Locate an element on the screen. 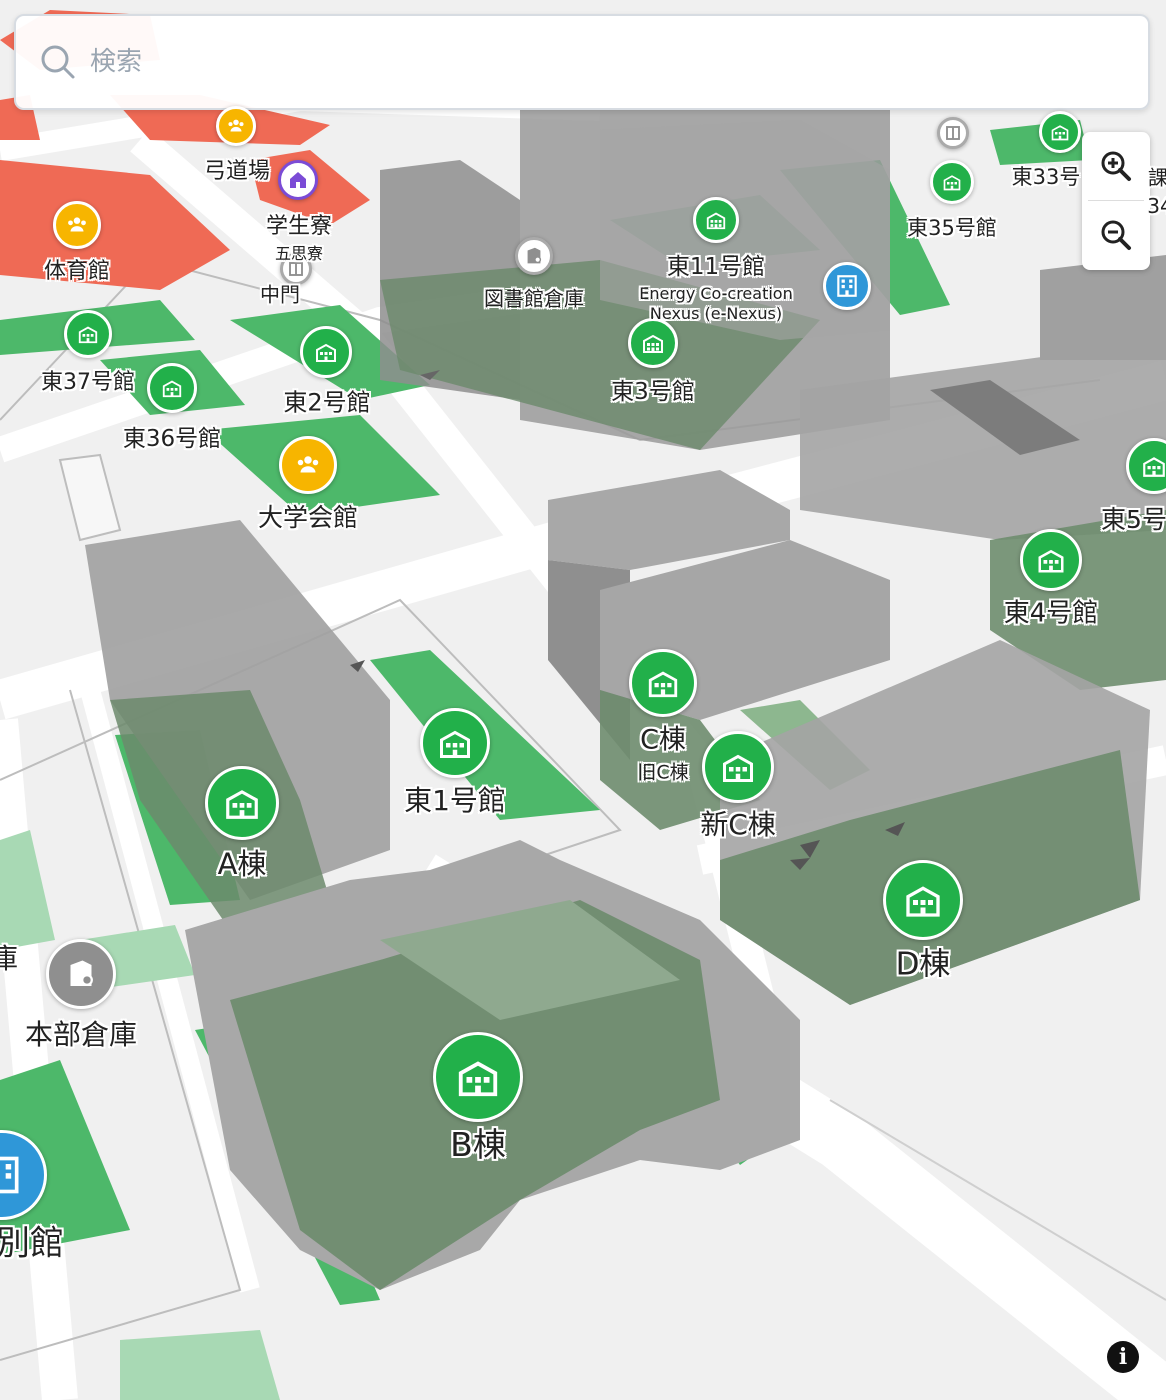  label-a-tou: A棟 is located at coordinates (242, 864).